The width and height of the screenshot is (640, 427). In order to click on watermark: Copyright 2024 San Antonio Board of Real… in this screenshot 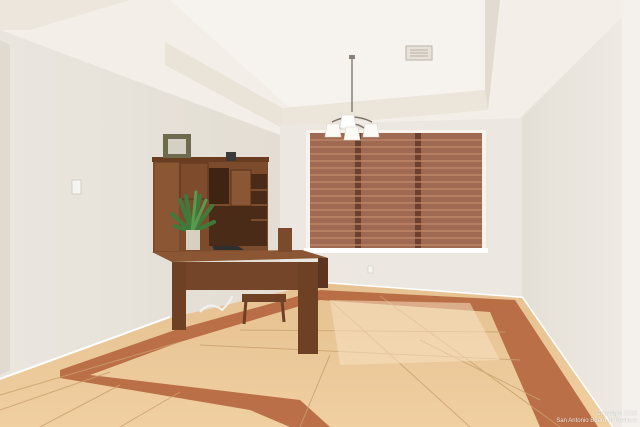, I will do `click(596, 418)`.